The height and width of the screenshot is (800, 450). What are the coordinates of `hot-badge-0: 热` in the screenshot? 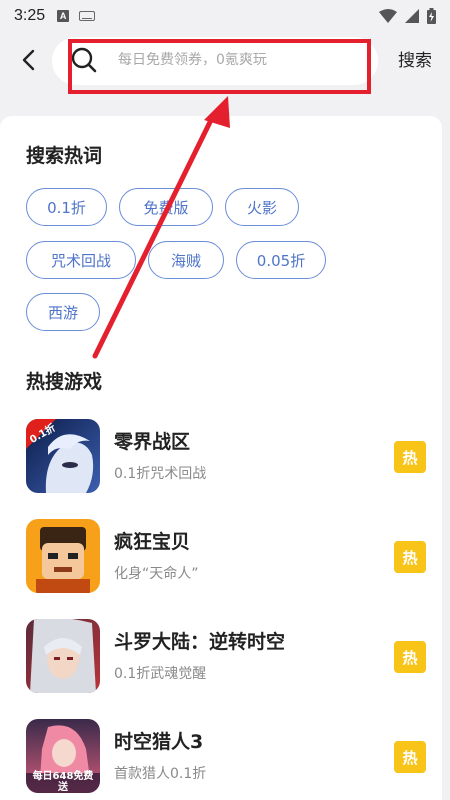 It's located at (410, 457).